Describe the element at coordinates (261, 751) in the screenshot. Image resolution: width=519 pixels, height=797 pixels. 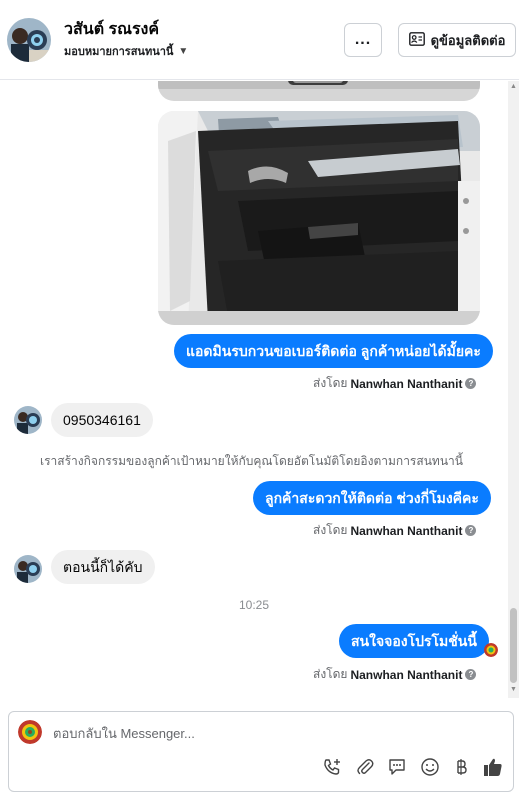
I see `reply-composer` at that location.